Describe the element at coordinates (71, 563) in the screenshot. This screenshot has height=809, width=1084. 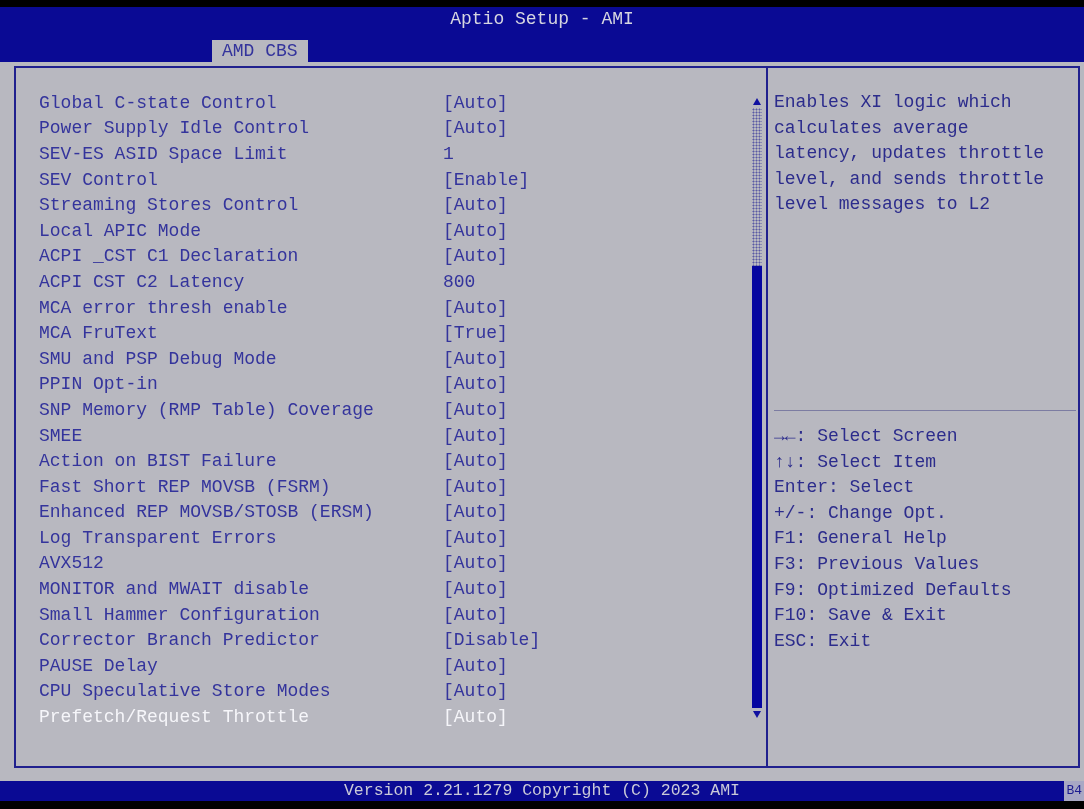
I see `setting-label: AVX512` at that location.